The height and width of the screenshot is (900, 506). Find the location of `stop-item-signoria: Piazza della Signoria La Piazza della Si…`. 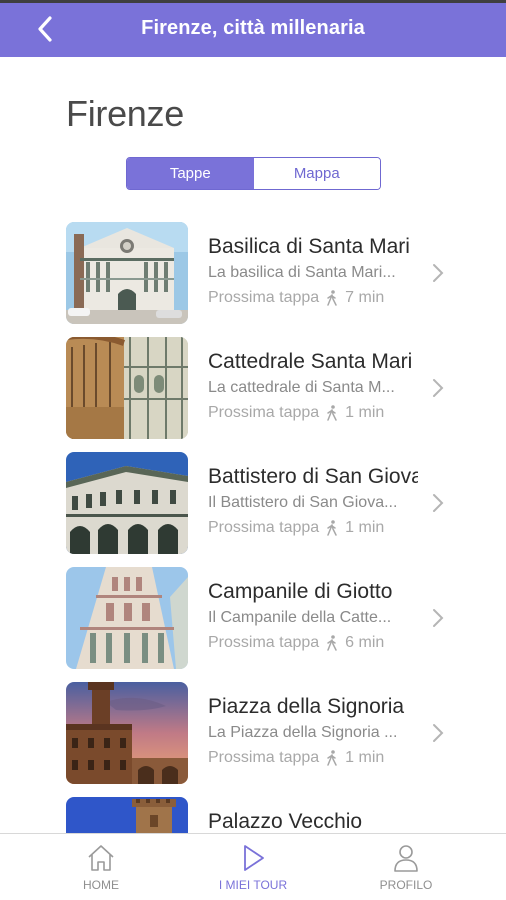

stop-item-signoria: Piazza della Signoria La Piazza della Si… is located at coordinates (253, 731).